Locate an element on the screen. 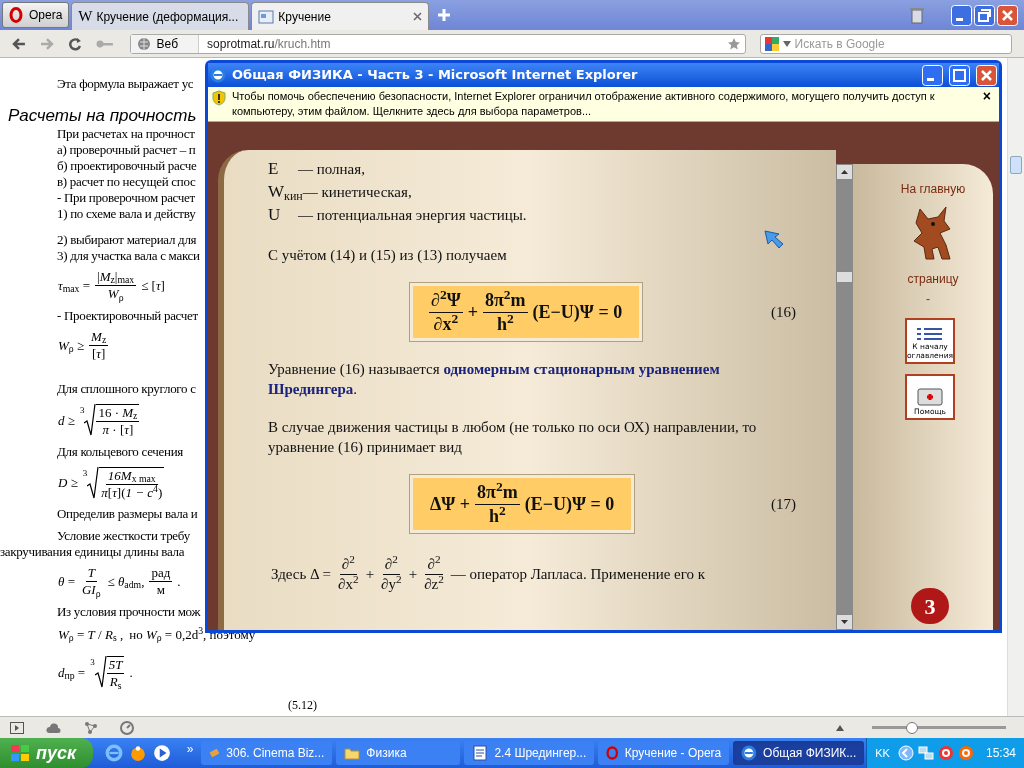  close-icon: × is located at coordinates (986, 96).